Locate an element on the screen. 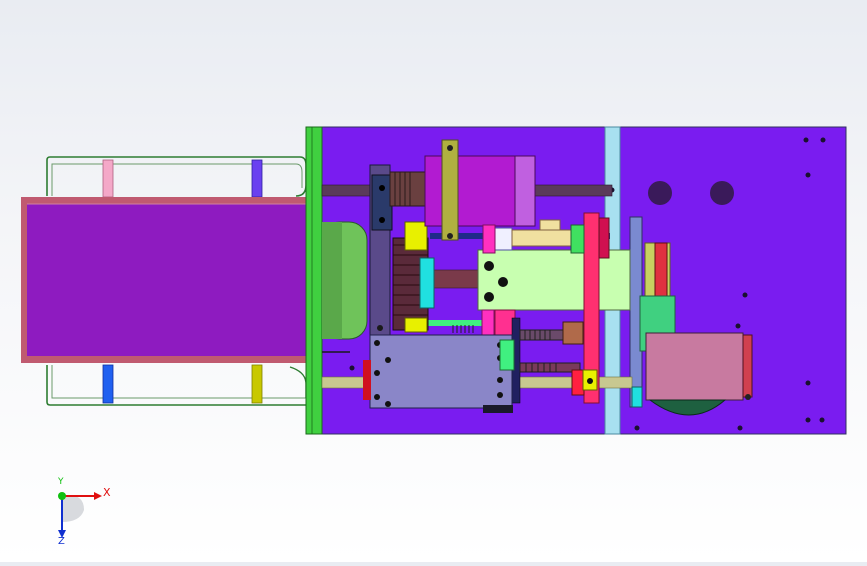 Image resolution: width=867 pixels, height=566 pixels. lead-screw-top is located at coordinates (542, 238).